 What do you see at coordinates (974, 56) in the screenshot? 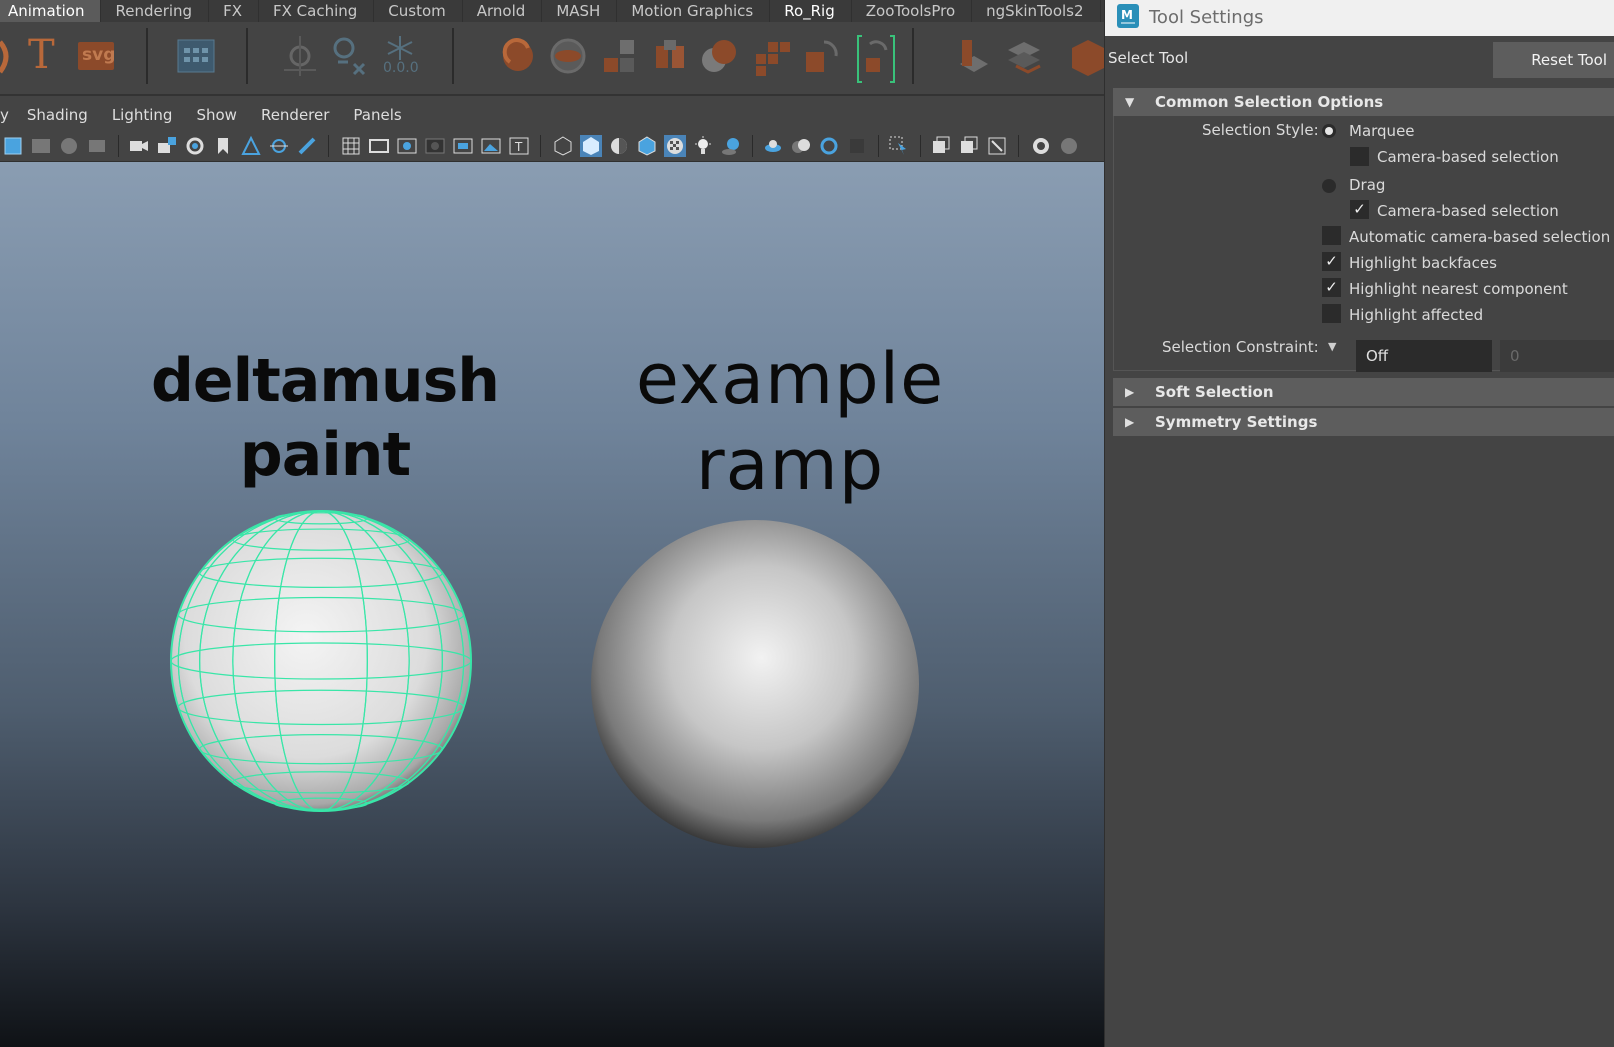
I see `extrude-panel-icon` at bounding box center [974, 56].